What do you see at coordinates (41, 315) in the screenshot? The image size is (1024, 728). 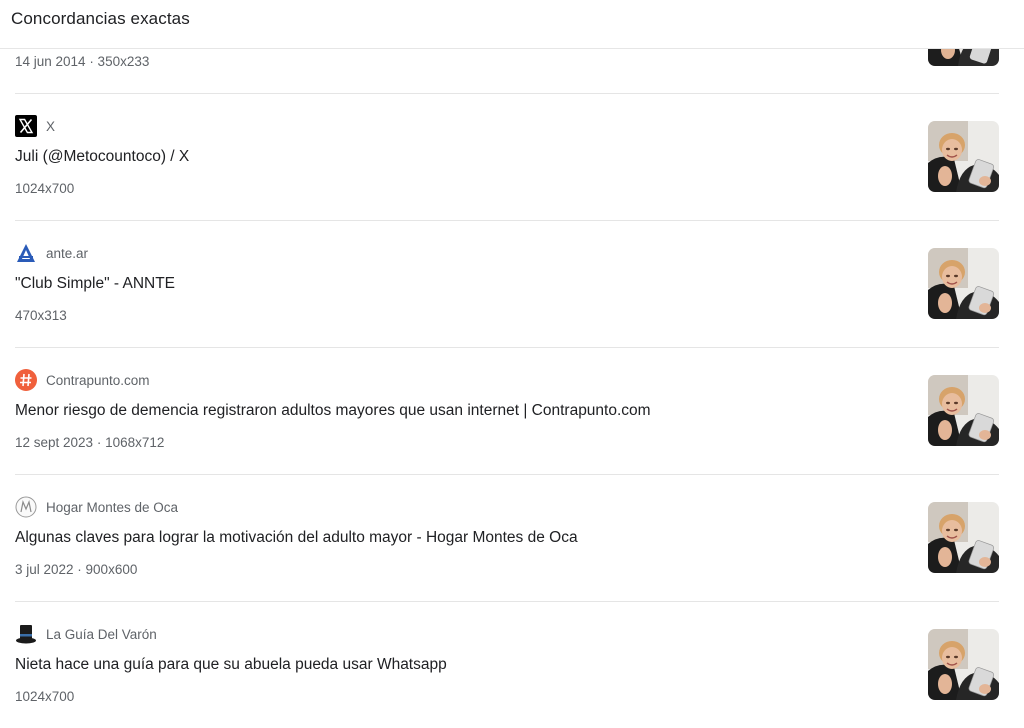 I see `result-meta: 470x313` at bounding box center [41, 315].